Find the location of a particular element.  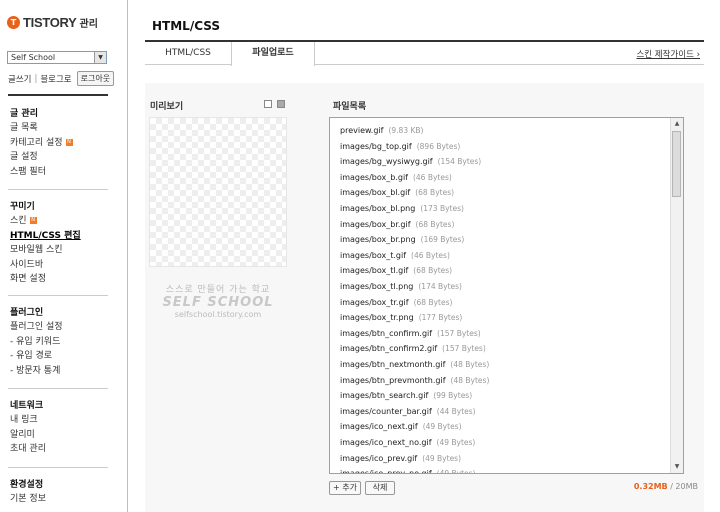

file-name: images/box_t.gif is located at coordinates (373, 255).